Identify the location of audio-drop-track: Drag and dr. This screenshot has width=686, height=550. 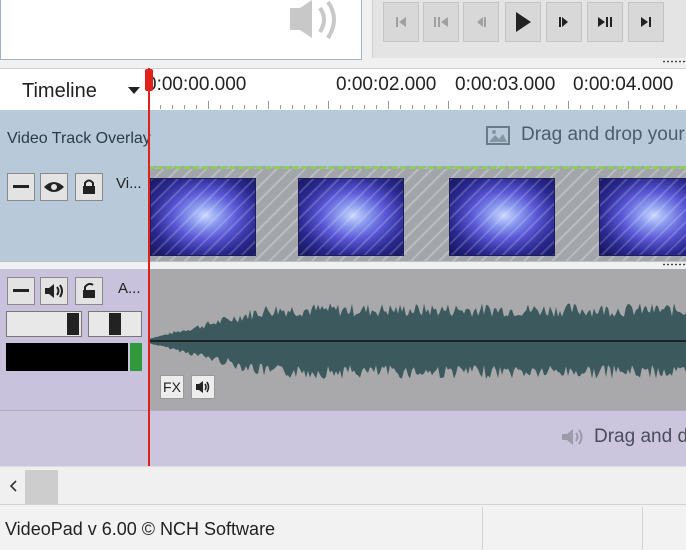
(343, 438).